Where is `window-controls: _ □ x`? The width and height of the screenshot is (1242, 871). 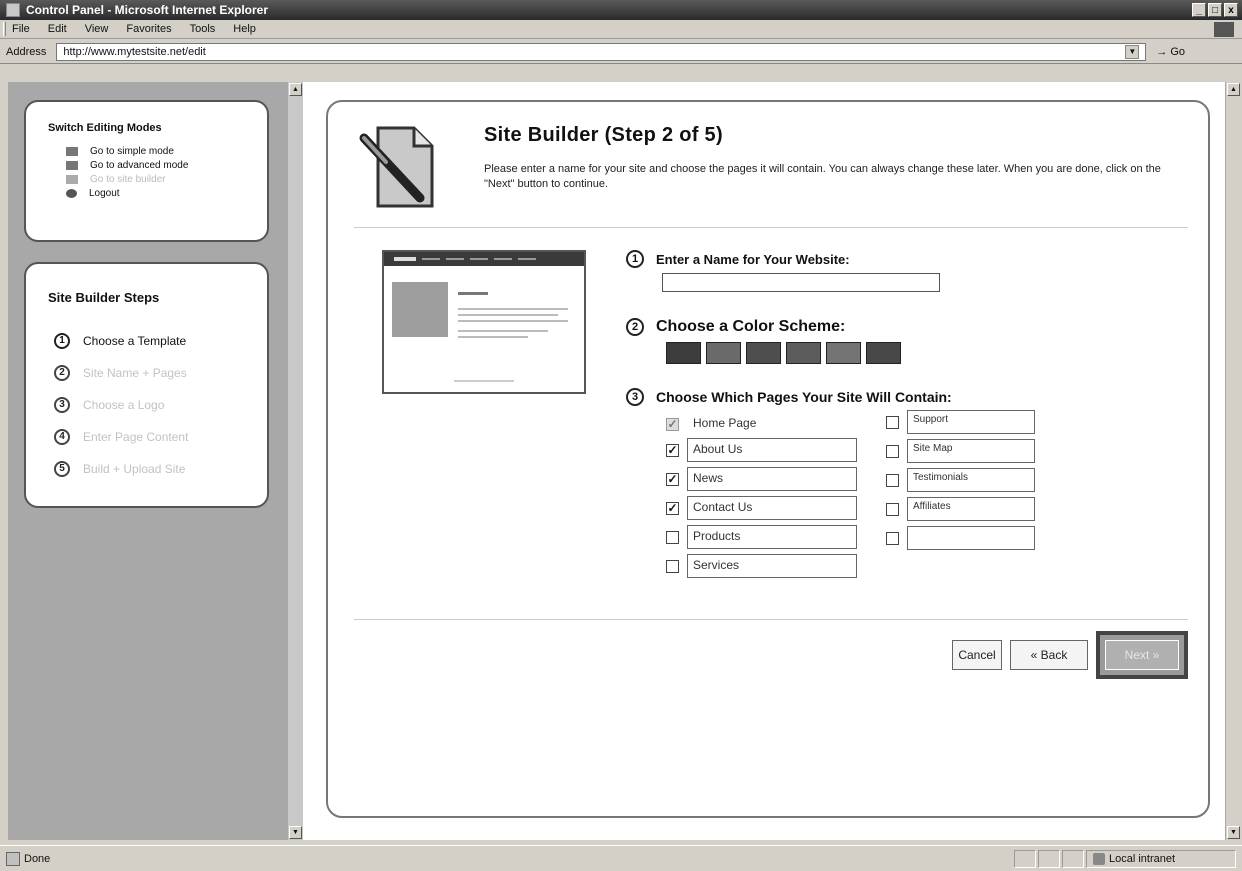
window-controls: _ □ x is located at coordinates (1215, 10).